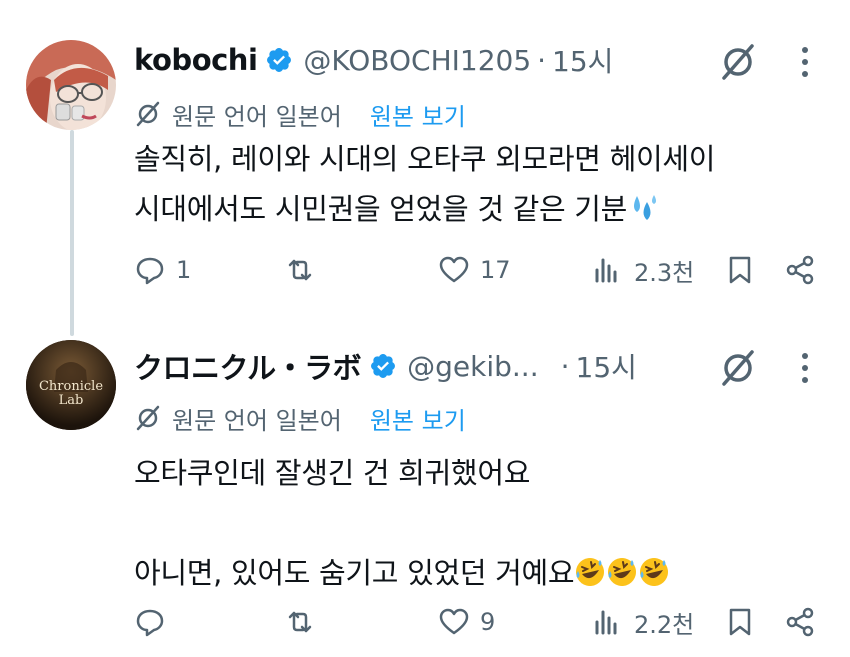 The height and width of the screenshot is (657, 850). I want to click on like-count: 17, so click(495, 270).